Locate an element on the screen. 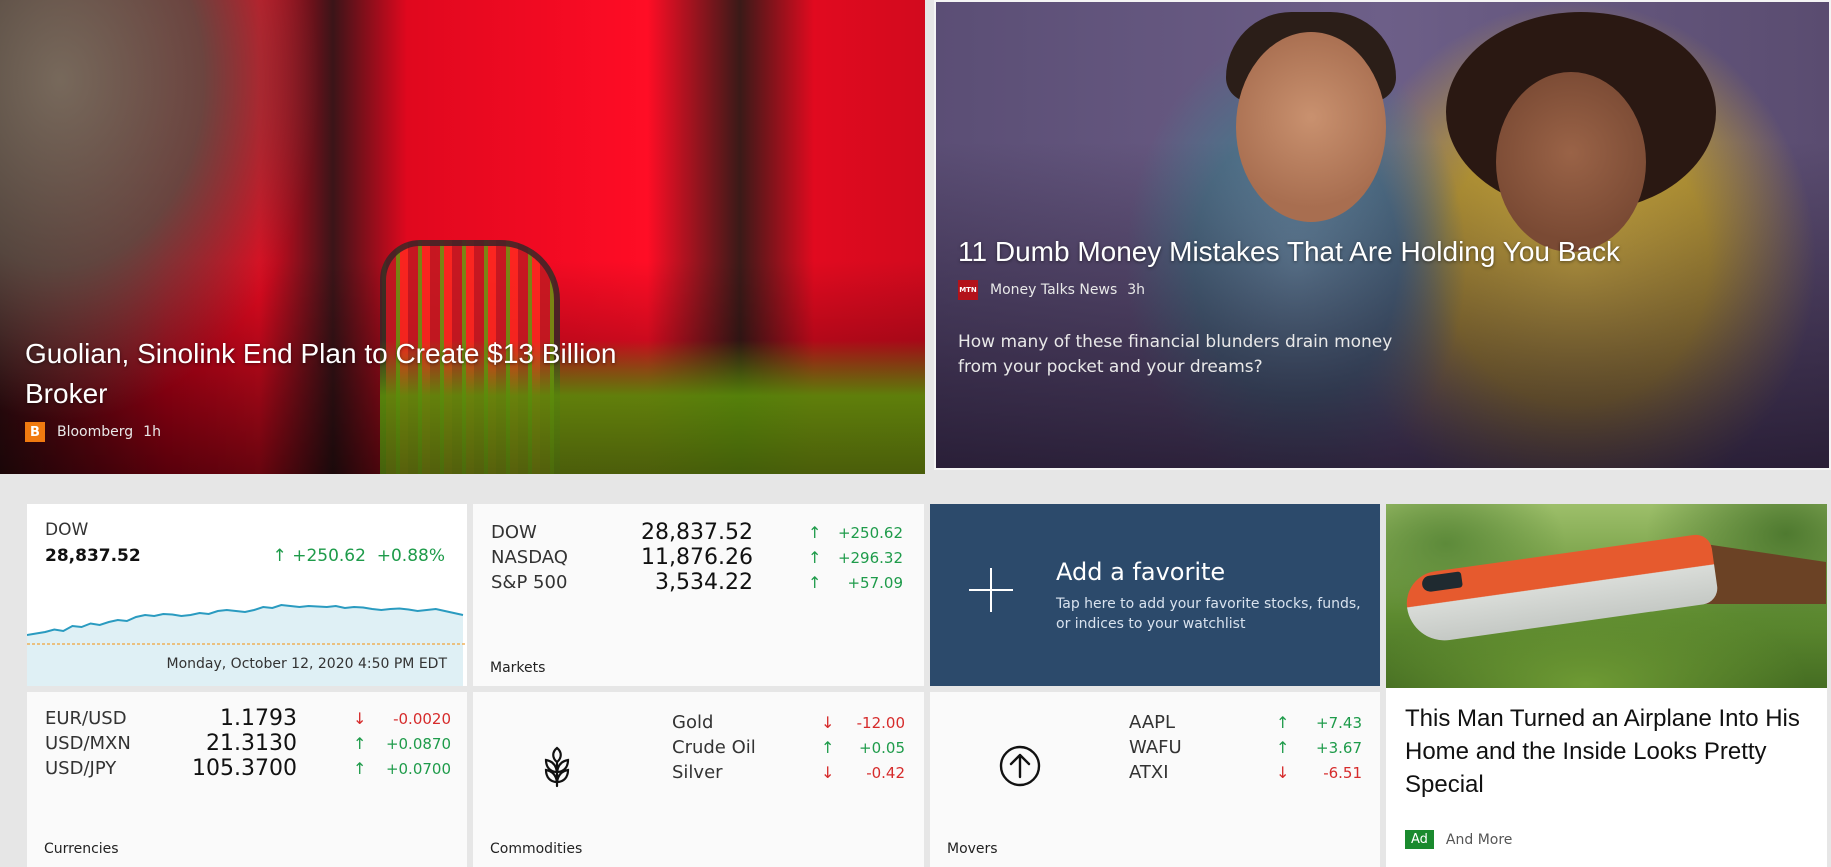 The height and width of the screenshot is (867, 1831). movers-row-name: AAPL is located at coordinates (1152, 722).